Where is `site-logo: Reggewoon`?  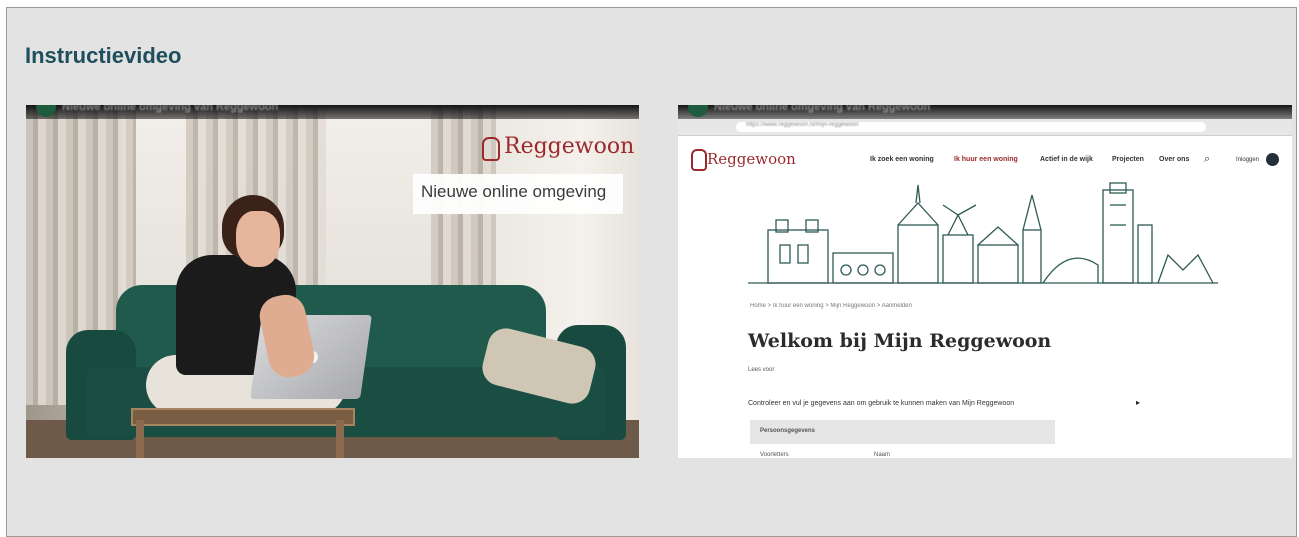
site-logo: Reggewoon is located at coordinates (751, 159).